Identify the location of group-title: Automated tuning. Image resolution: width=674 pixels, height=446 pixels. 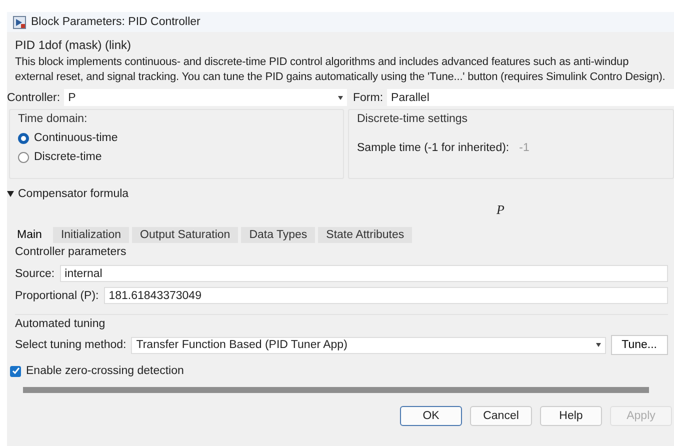
(60, 324).